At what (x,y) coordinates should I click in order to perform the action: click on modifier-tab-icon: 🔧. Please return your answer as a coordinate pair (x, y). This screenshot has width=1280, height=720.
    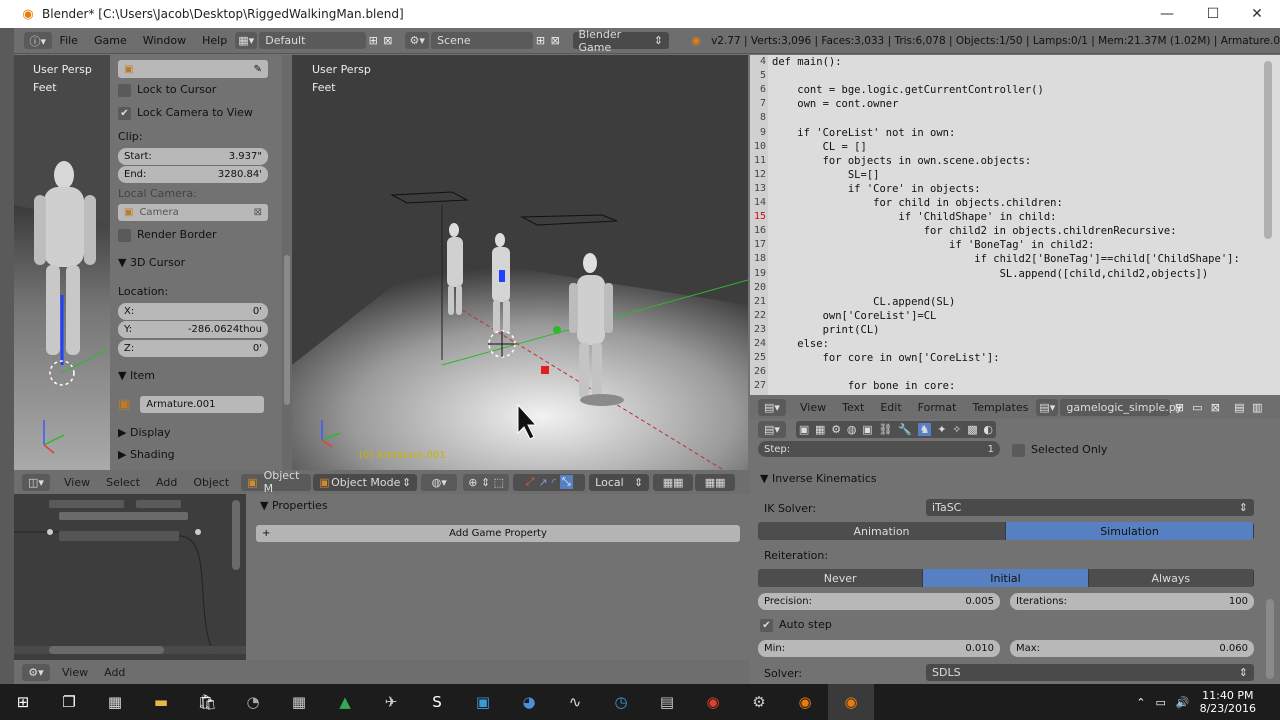
    Looking at the image, I should click on (905, 429).